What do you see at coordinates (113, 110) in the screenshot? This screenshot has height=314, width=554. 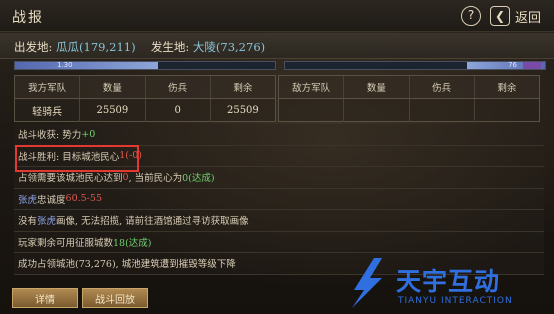 I see `unit-count: 25509` at bounding box center [113, 110].